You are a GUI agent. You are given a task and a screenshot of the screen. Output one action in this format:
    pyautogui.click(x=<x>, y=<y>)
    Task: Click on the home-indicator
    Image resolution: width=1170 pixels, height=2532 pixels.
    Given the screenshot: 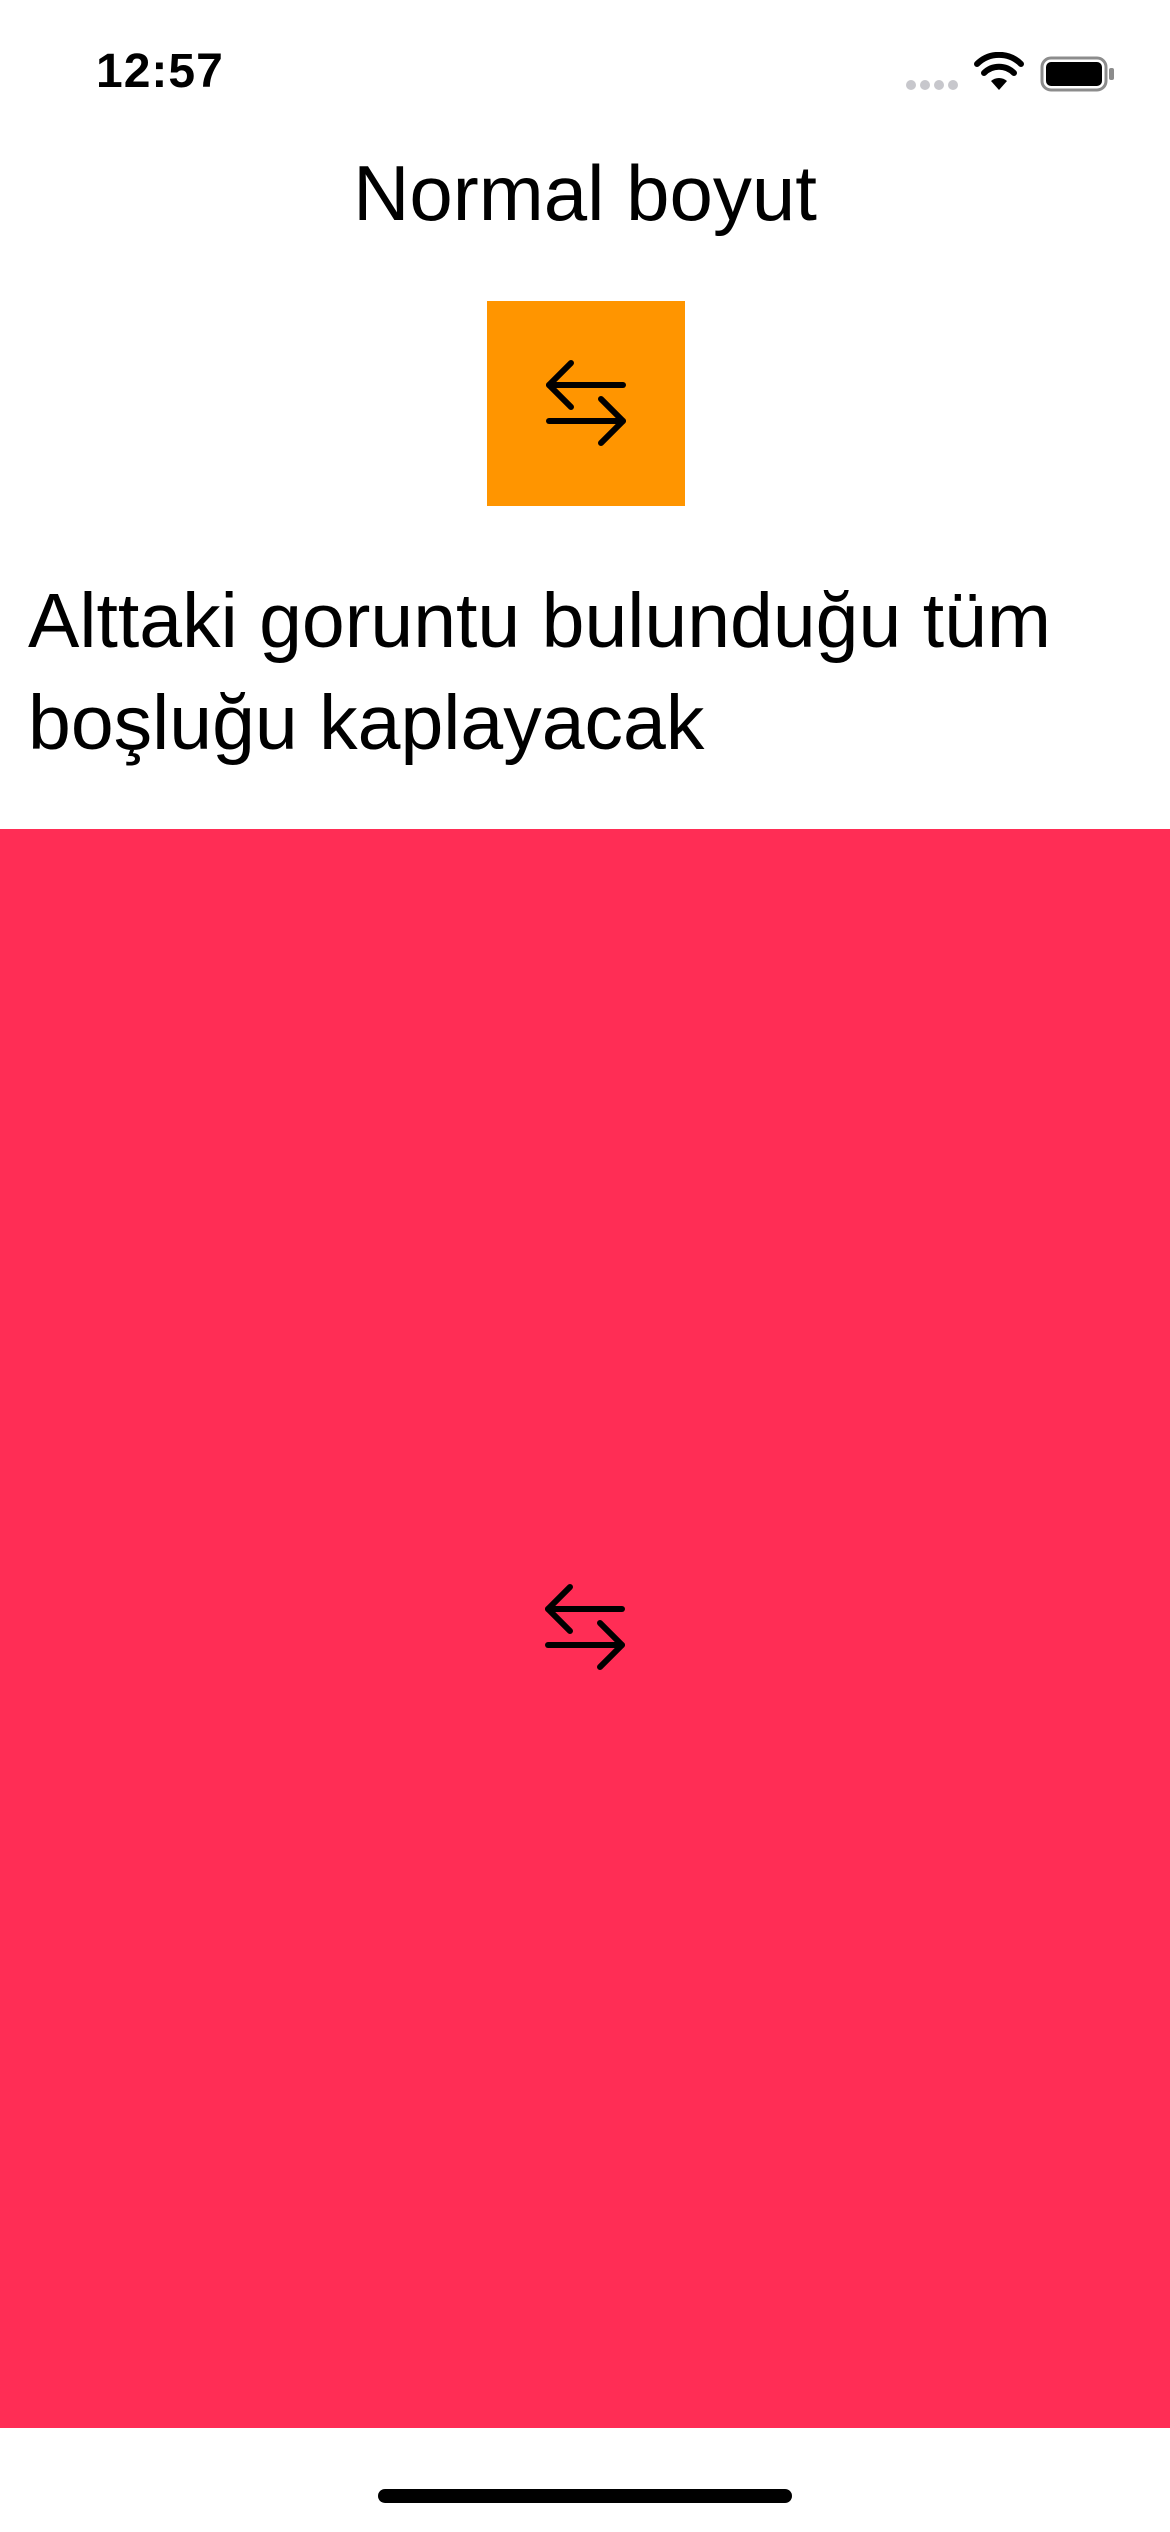 What is the action you would take?
    pyautogui.click(x=585, y=2496)
    